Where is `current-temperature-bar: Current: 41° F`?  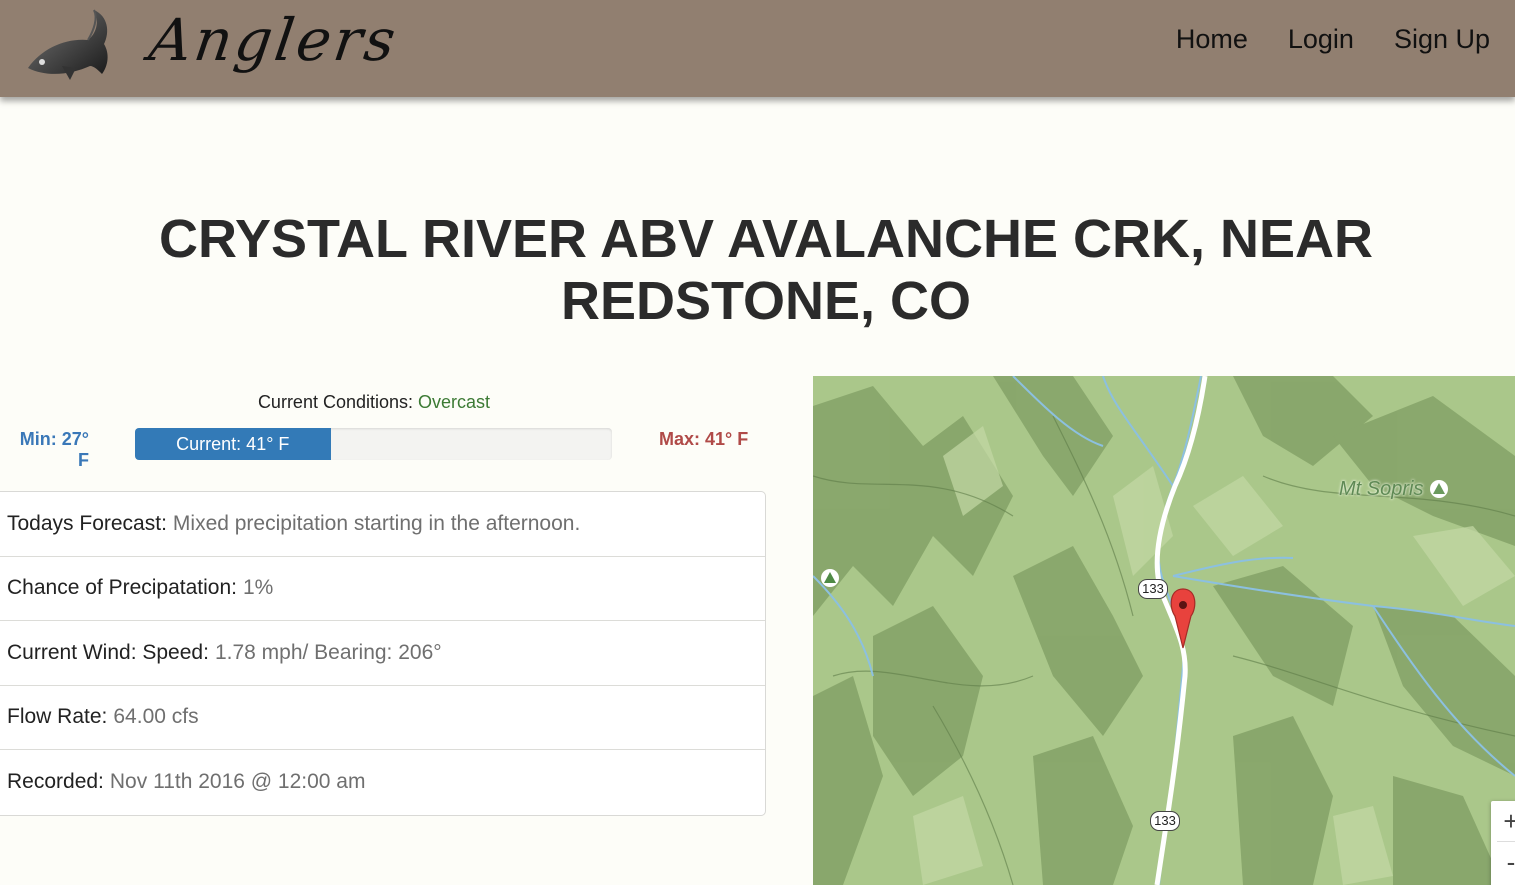 current-temperature-bar: Current: 41° F is located at coordinates (233, 444).